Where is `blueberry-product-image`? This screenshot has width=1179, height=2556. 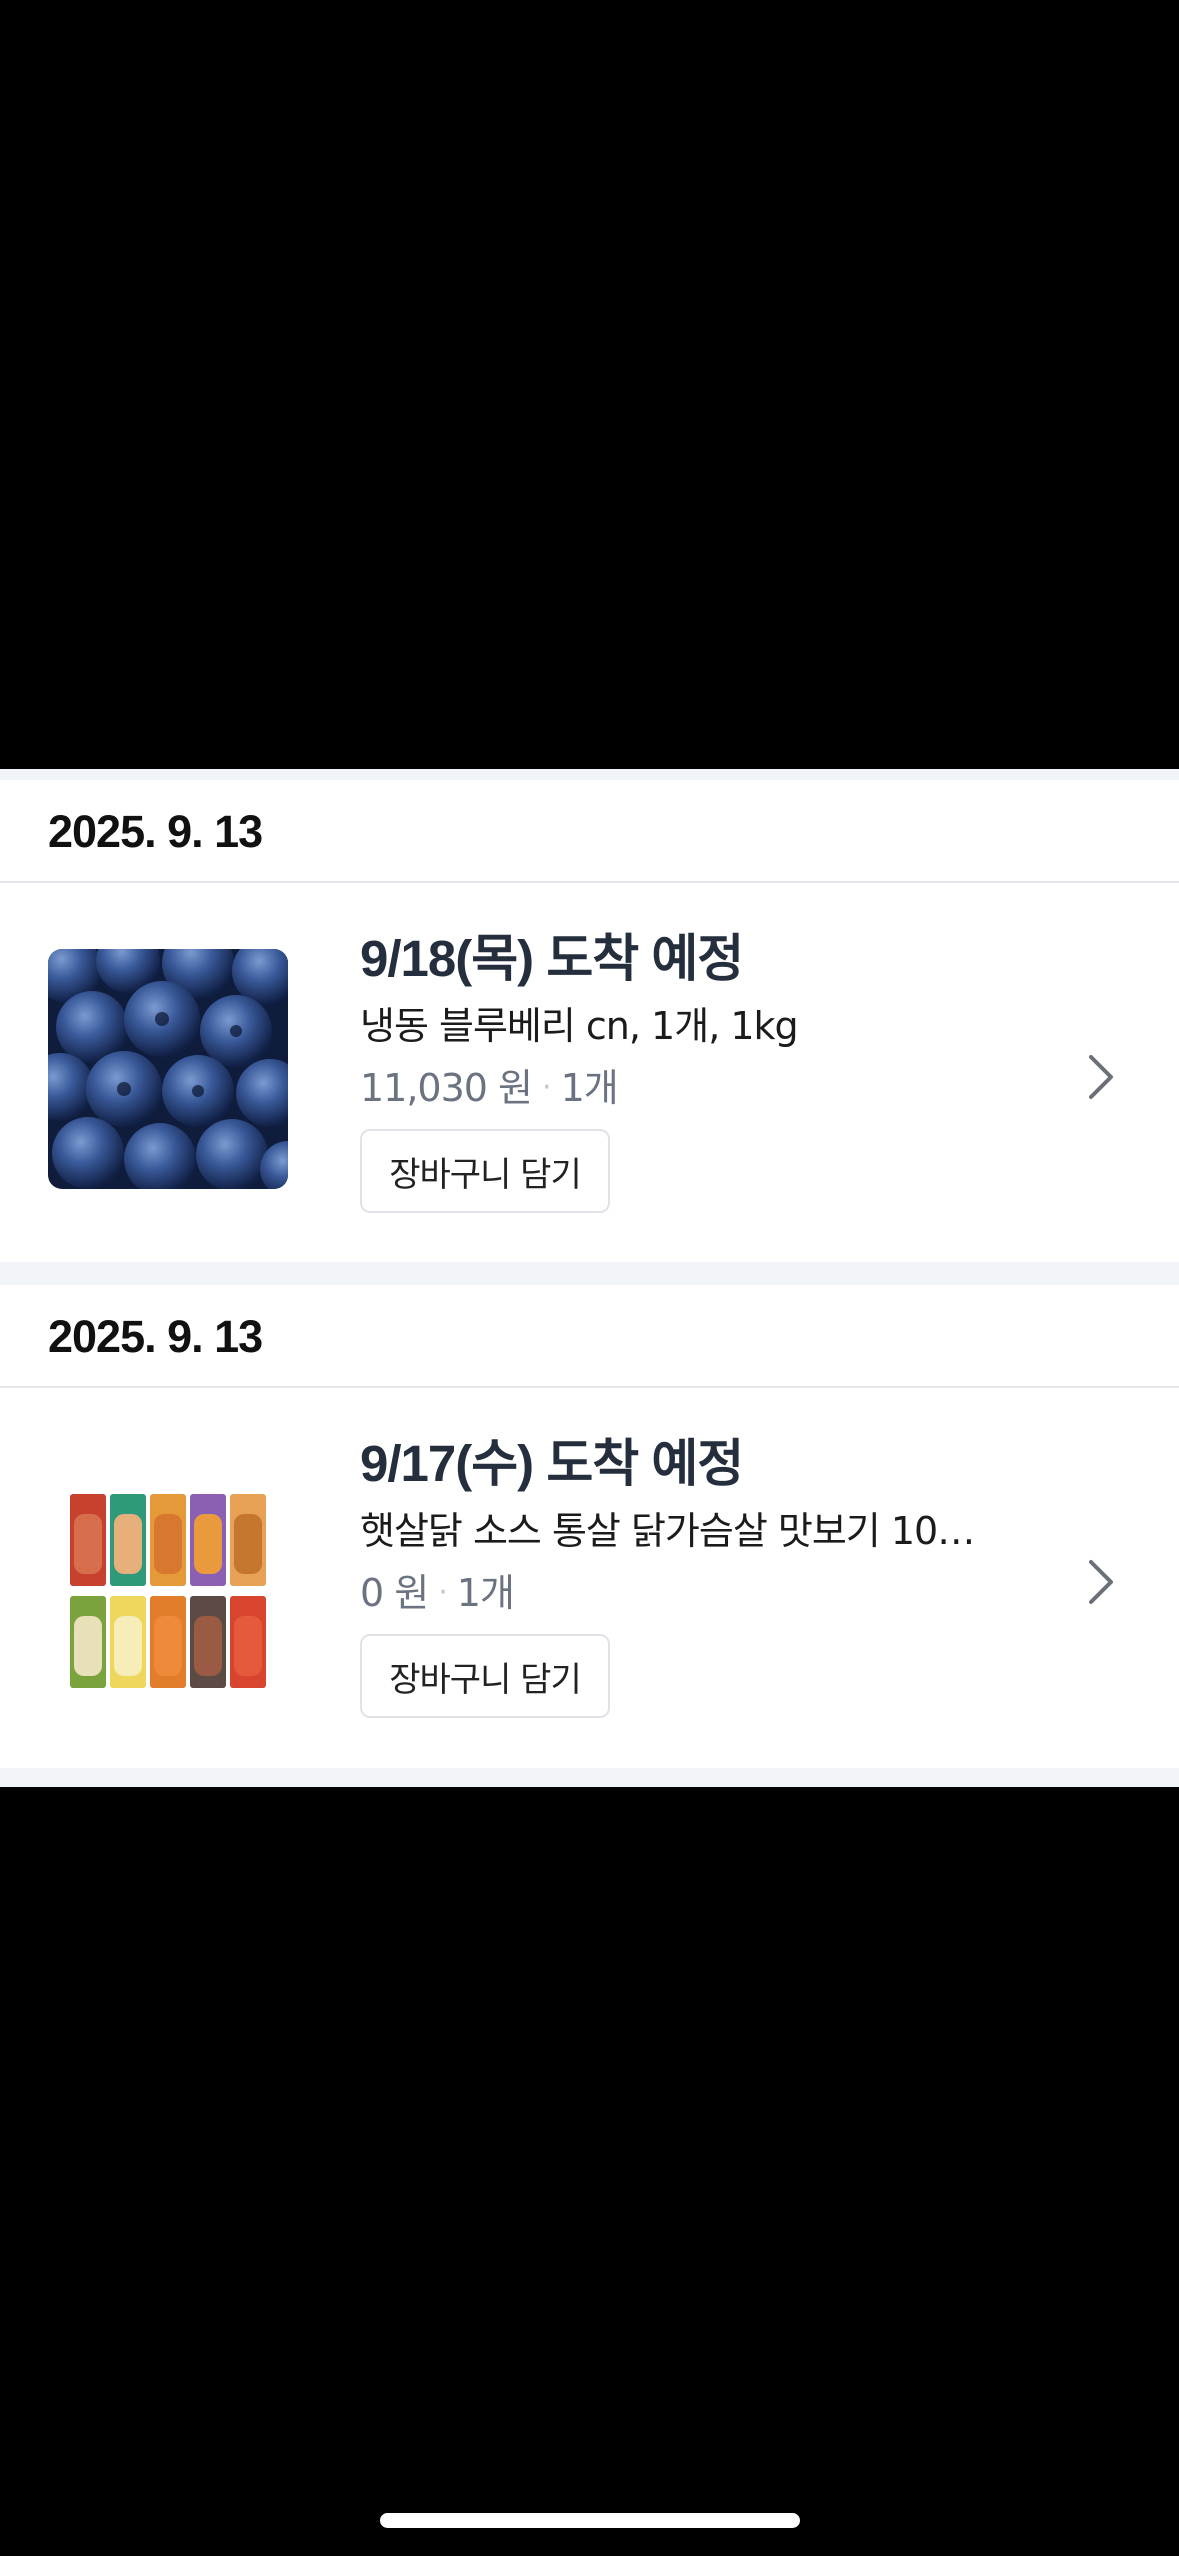
blueberry-product-image is located at coordinates (168, 1069).